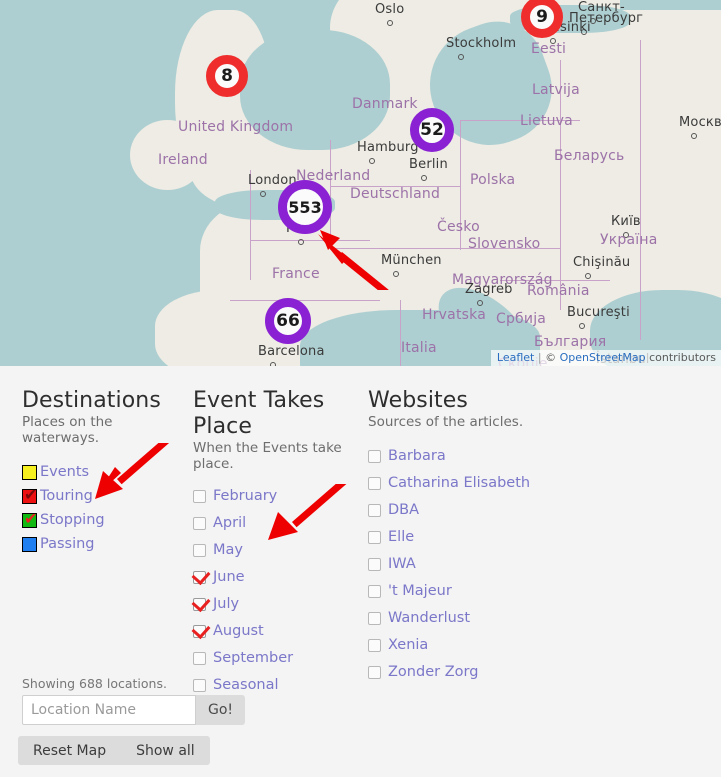 The width and height of the screenshot is (721, 777). Describe the element at coordinates (458, 227) in the screenshot. I see `map-label: Česko` at that location.